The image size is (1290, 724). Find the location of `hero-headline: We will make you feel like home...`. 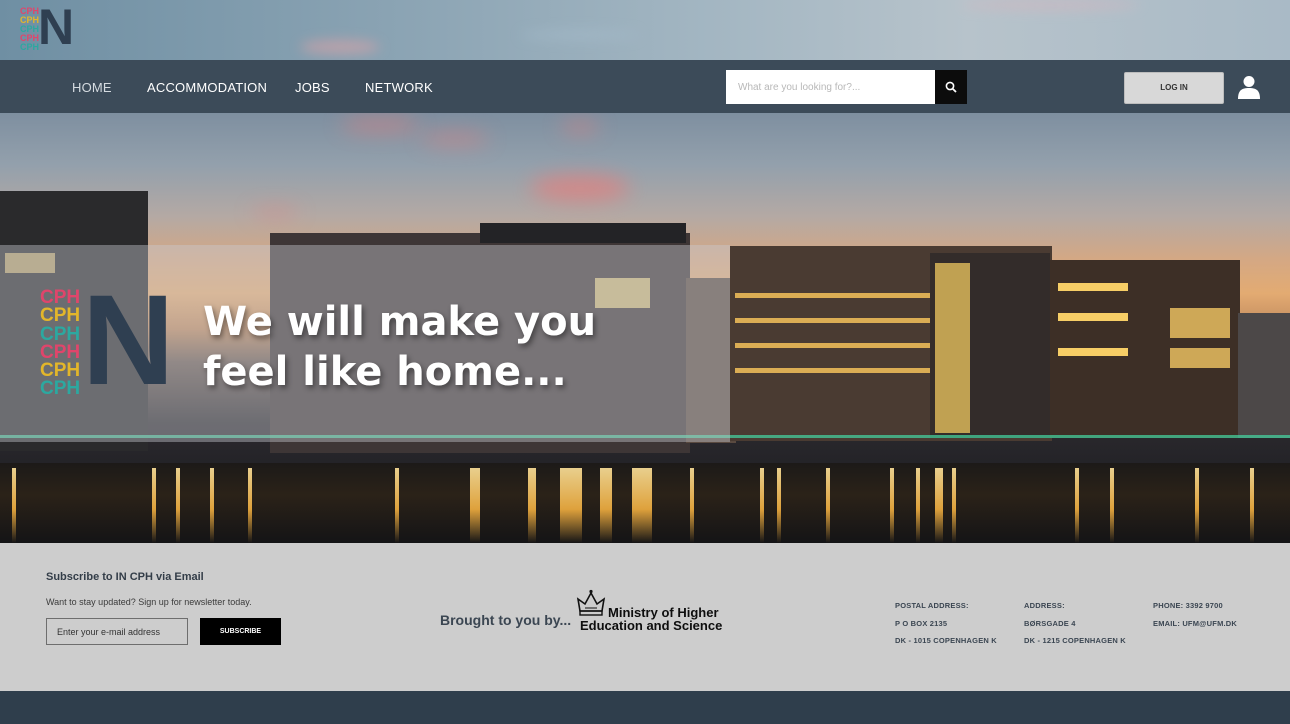

hero-headline: We will make you feel like home... is located at coordinates (418, 347).